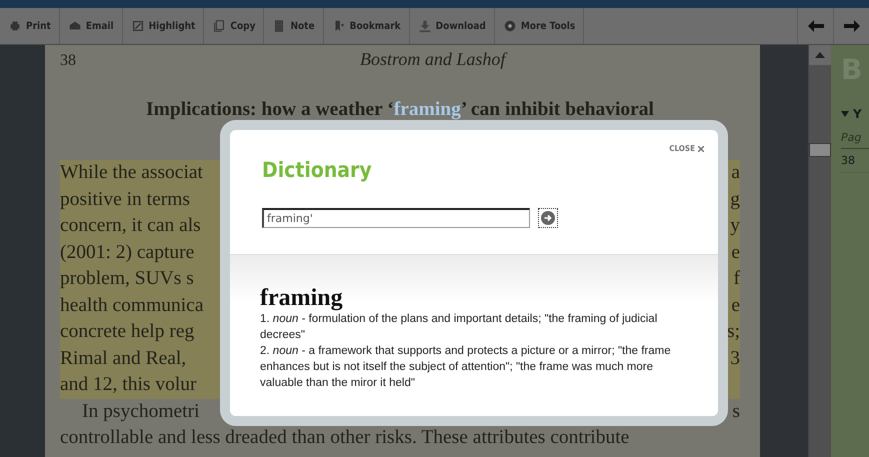 Image resolution: width=869 pixels, height=457 pixels. What do you see at coordinates (317, 170) in the screenshot?
I see `dialog-title: Dictionary` at bounding box center [317, 170].